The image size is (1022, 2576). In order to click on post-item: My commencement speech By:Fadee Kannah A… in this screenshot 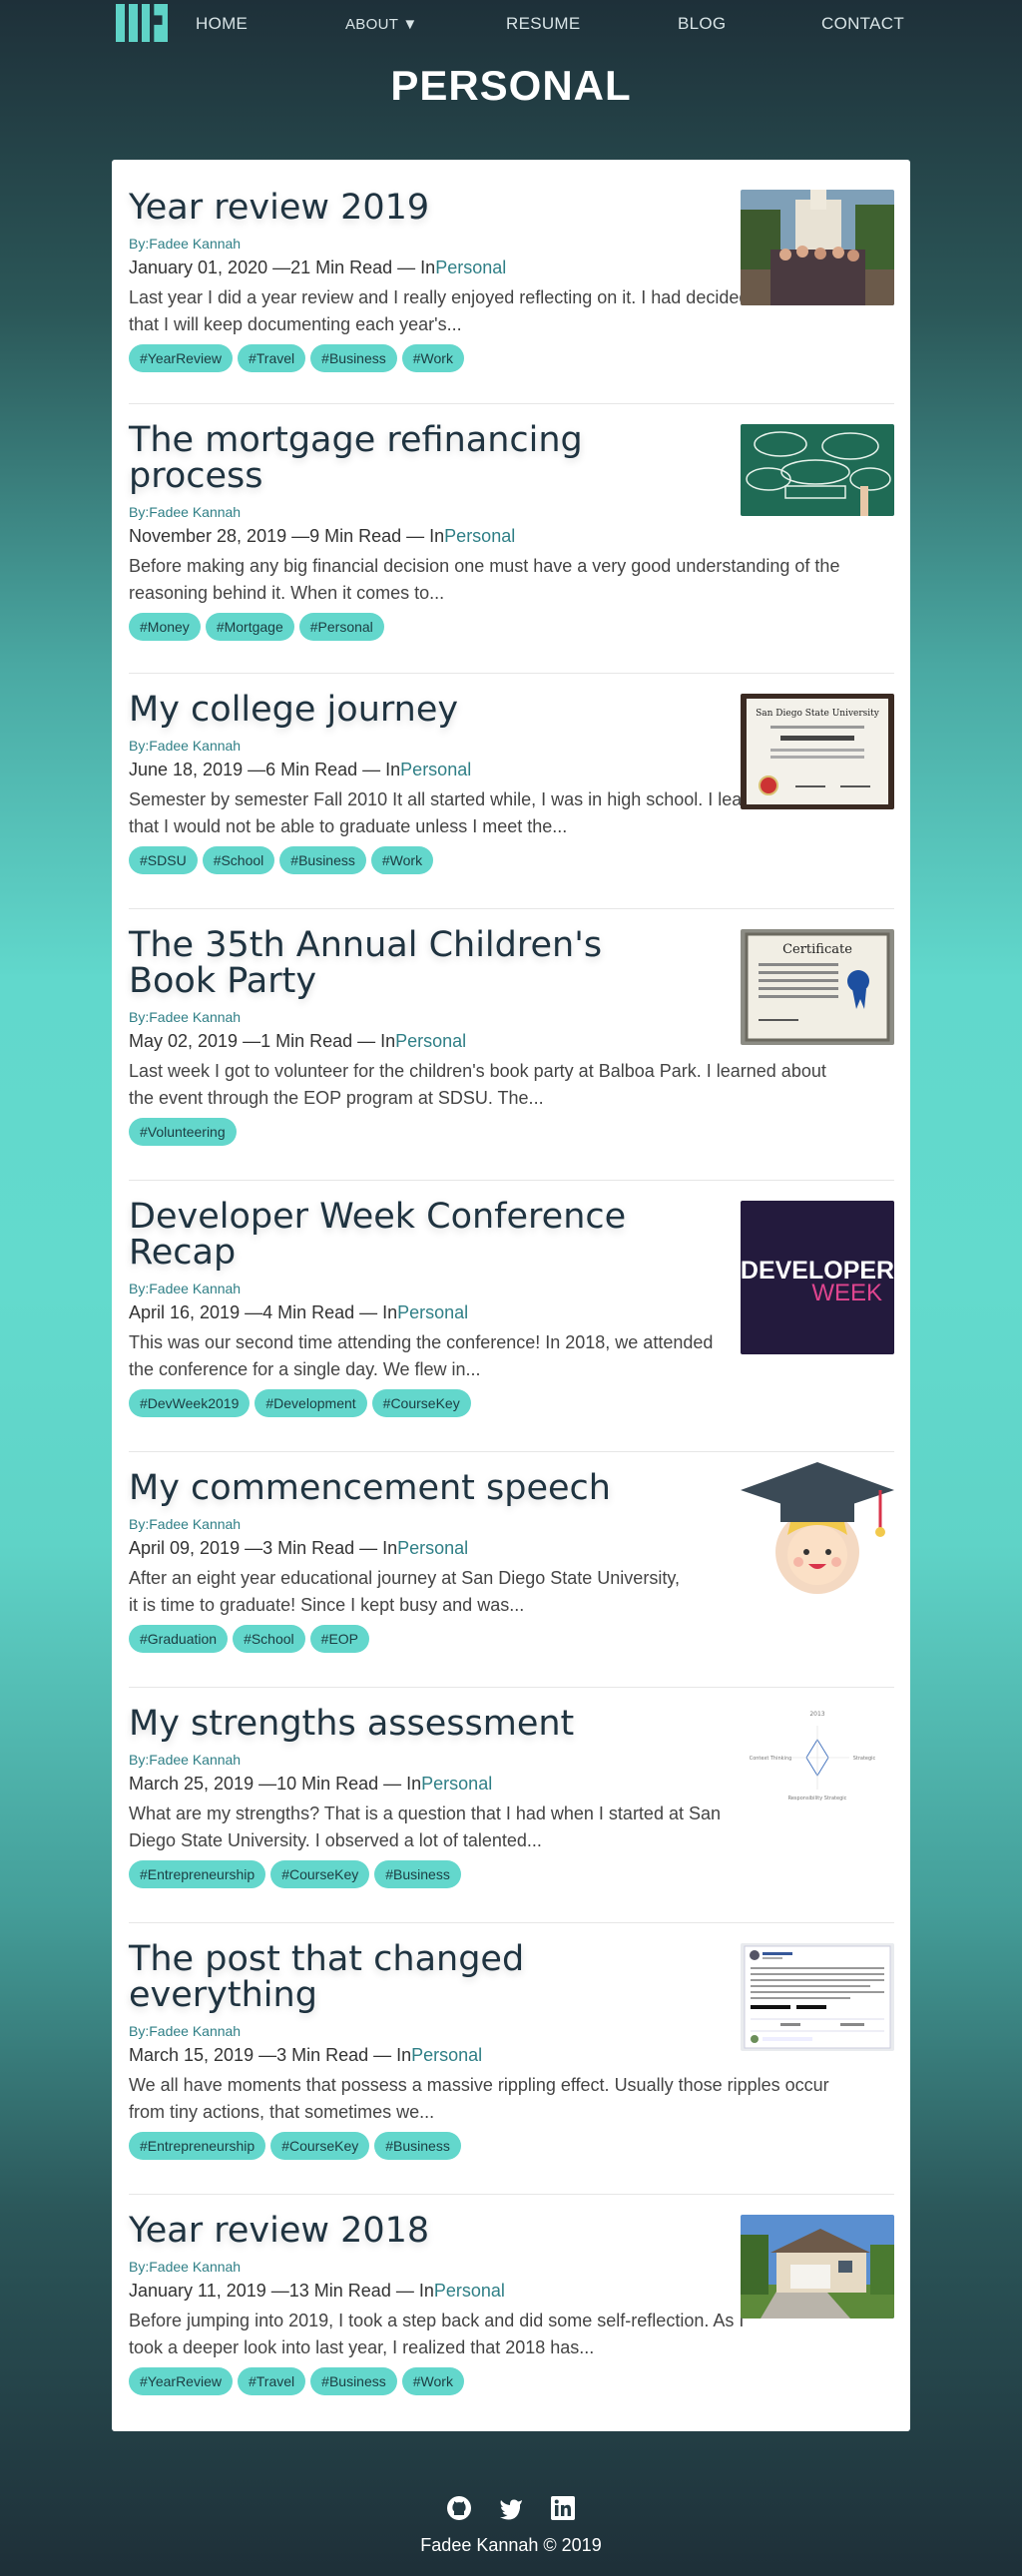, I will do `click(511, 1570)`.